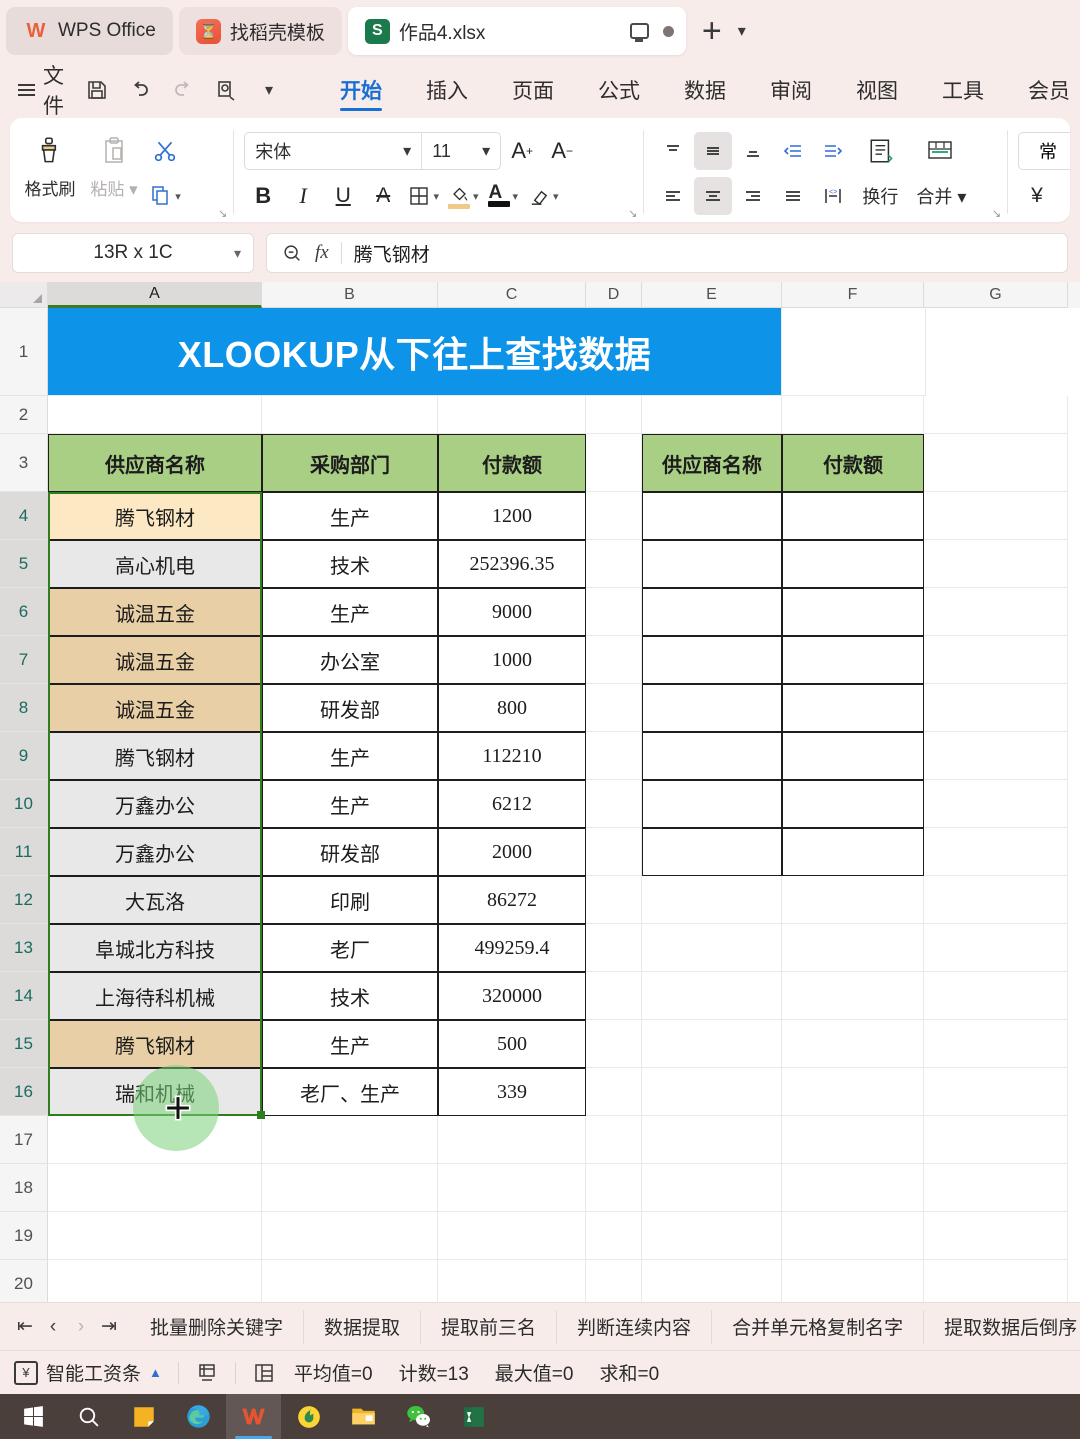  What do you see at coordinates (614, 948) in the screenshot?
I see `cell-d13` at bounding box center [614, 948].